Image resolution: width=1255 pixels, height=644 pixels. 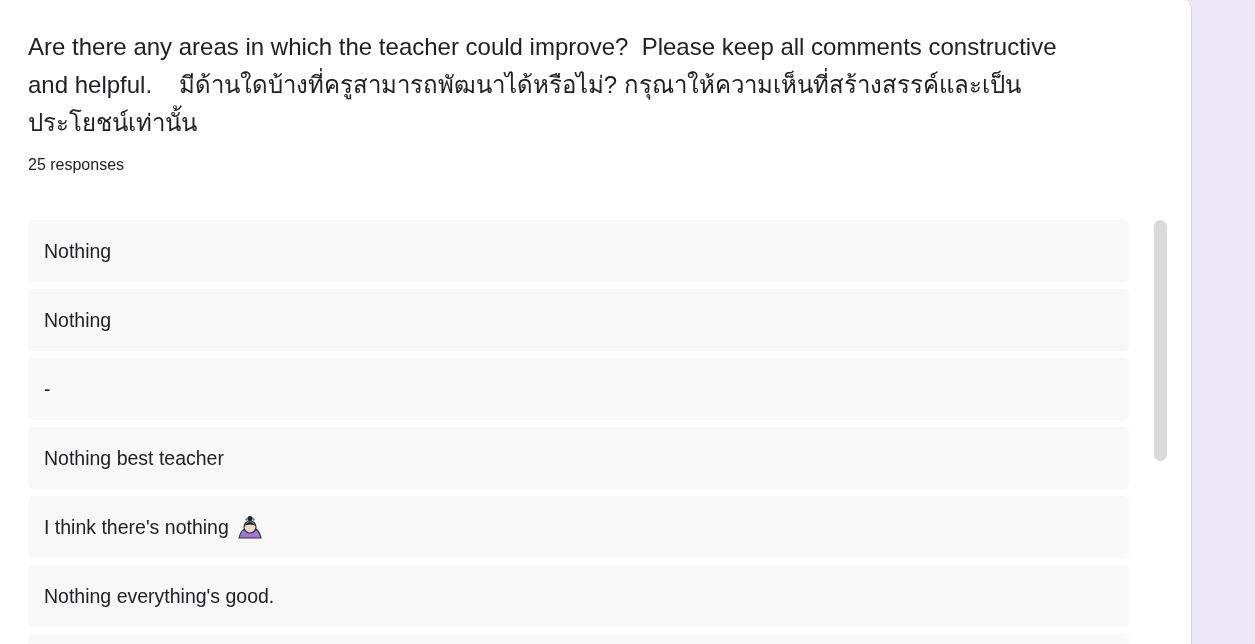 What do you see at coordinates (136, 527) in the screenshot?
I see `response-text: I think there's nothing` at bounding box center [136, 527].